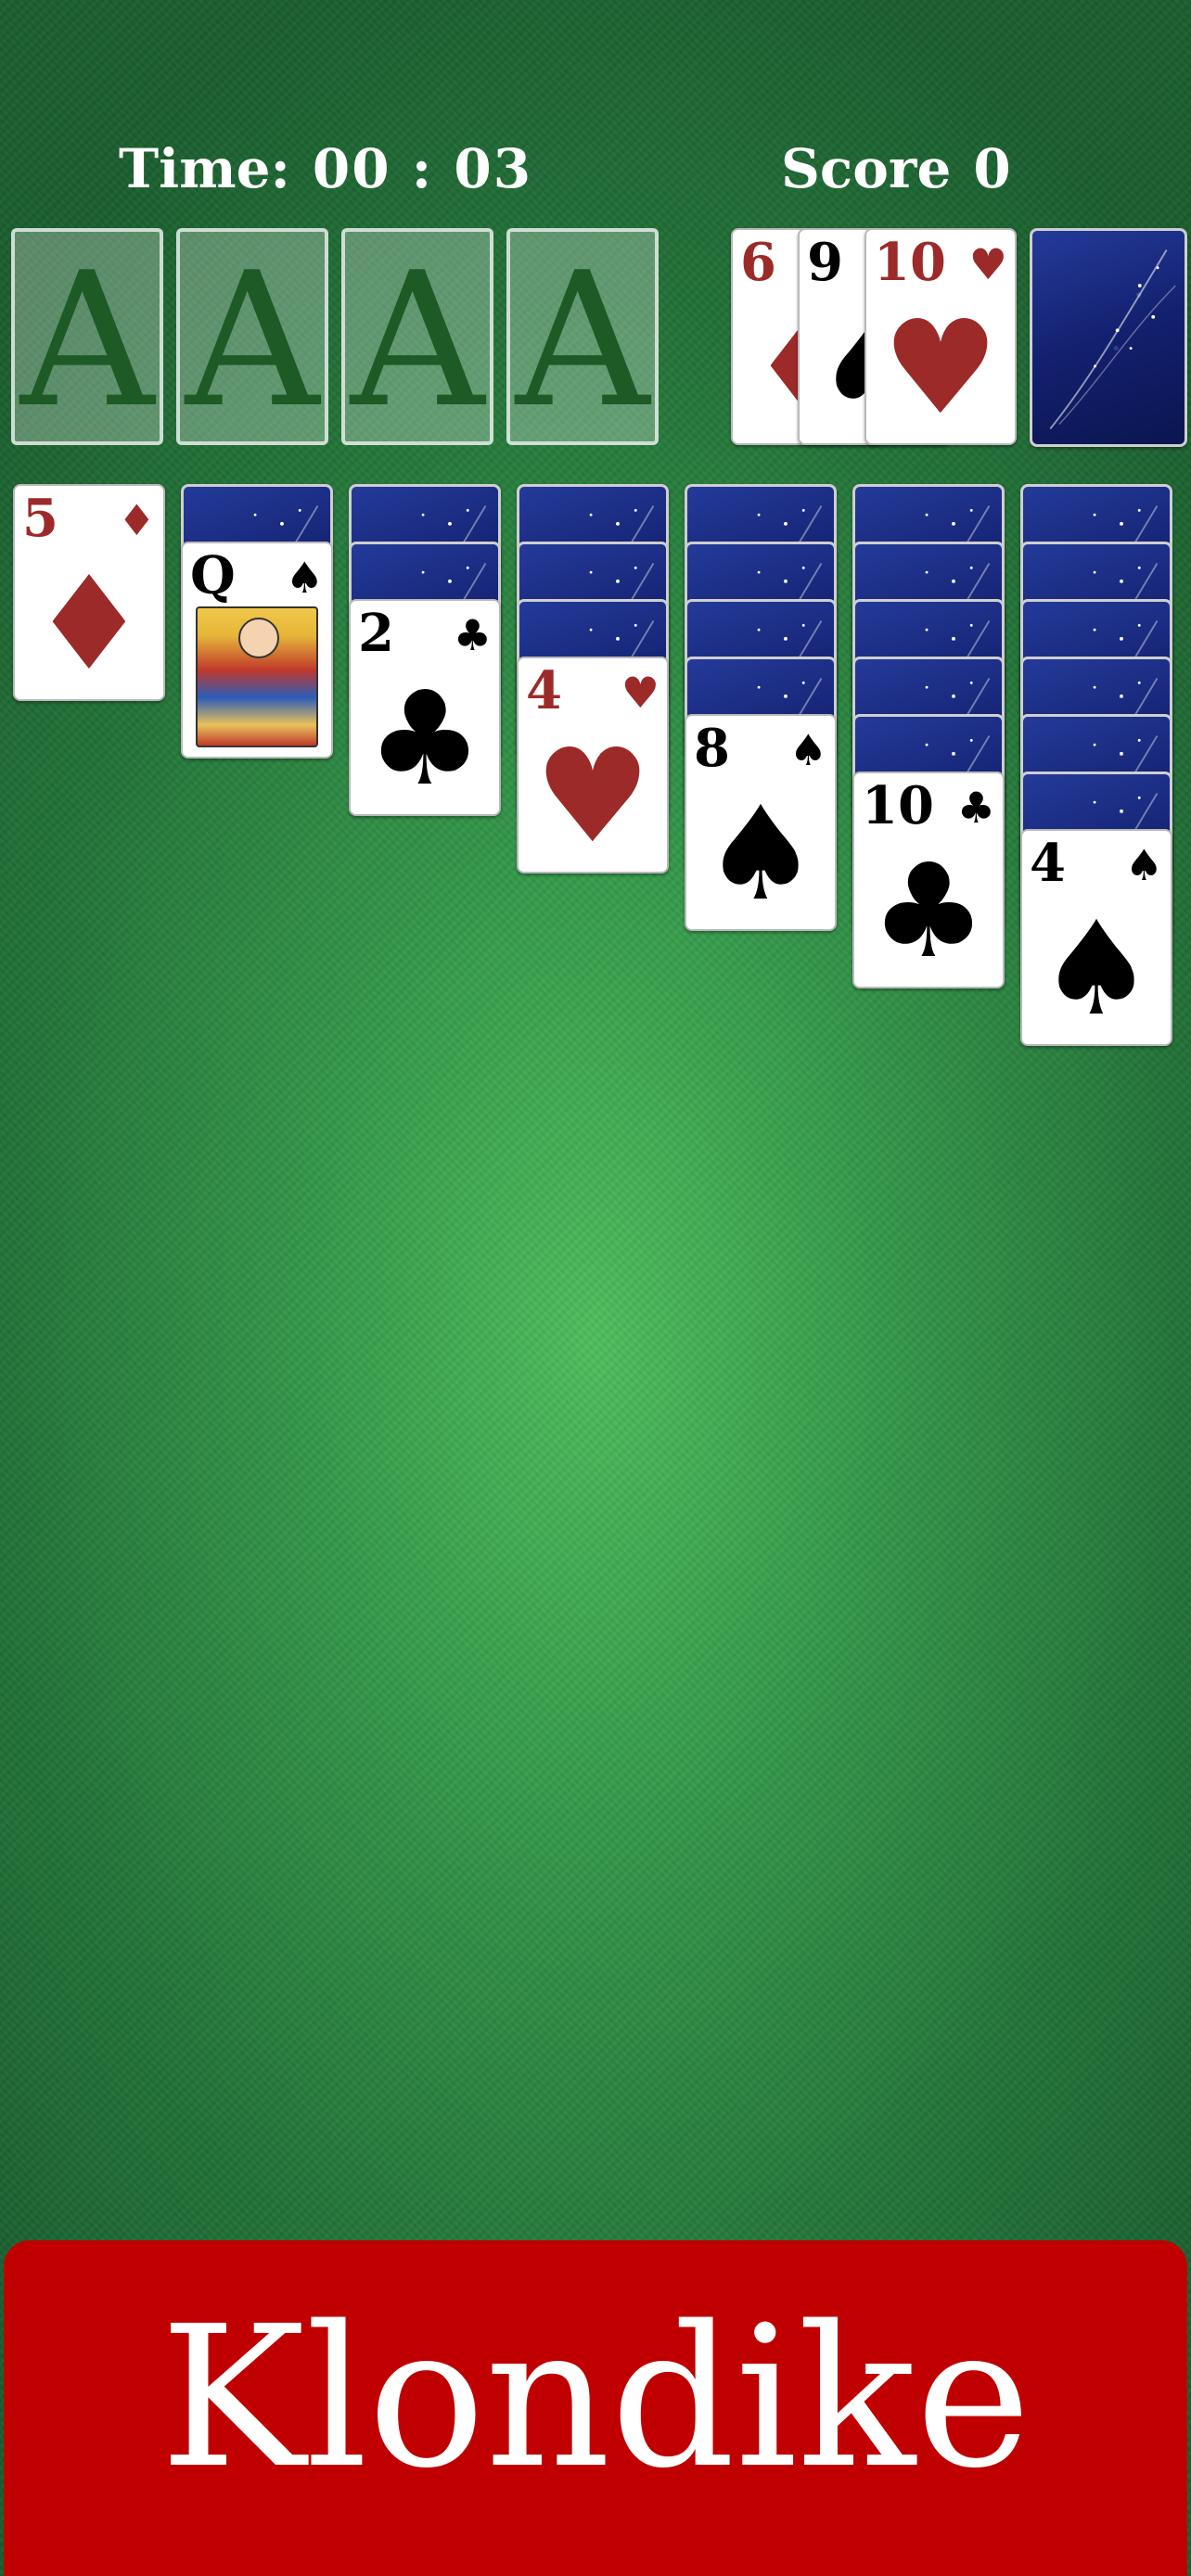 This screenshot has width=1191, height=2576. I want to click on card-rank: 6, so click(758, 262).